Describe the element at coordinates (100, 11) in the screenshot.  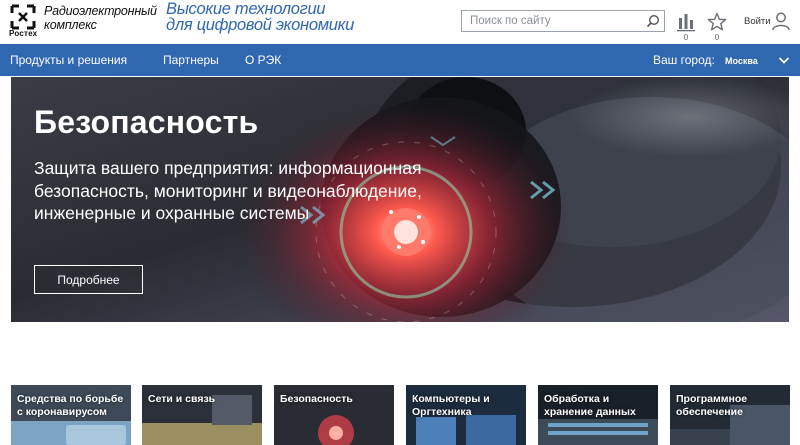
I see `logo-line-1: Радиоэлектронный` at that location.